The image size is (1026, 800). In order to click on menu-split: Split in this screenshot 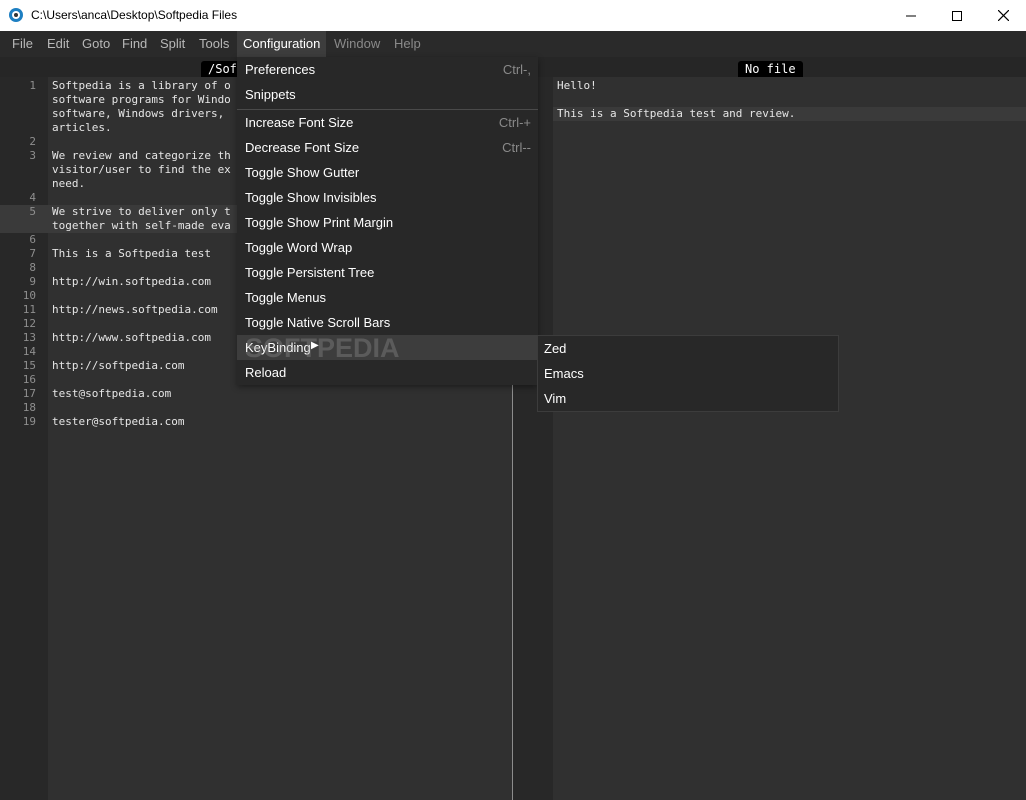, I will do `click(172, 44)`.